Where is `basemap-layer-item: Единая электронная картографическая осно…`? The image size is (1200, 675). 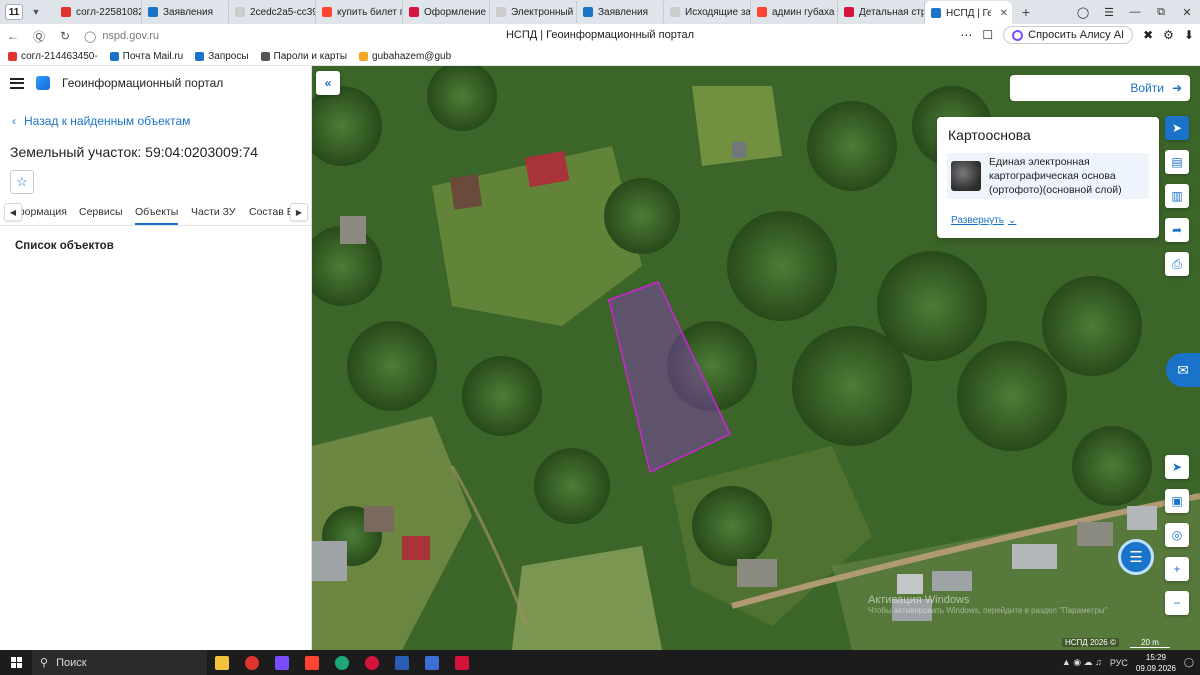
basemap-layer-item: Единая электронная картографическая осно… is located at coordinates (1048, 176).